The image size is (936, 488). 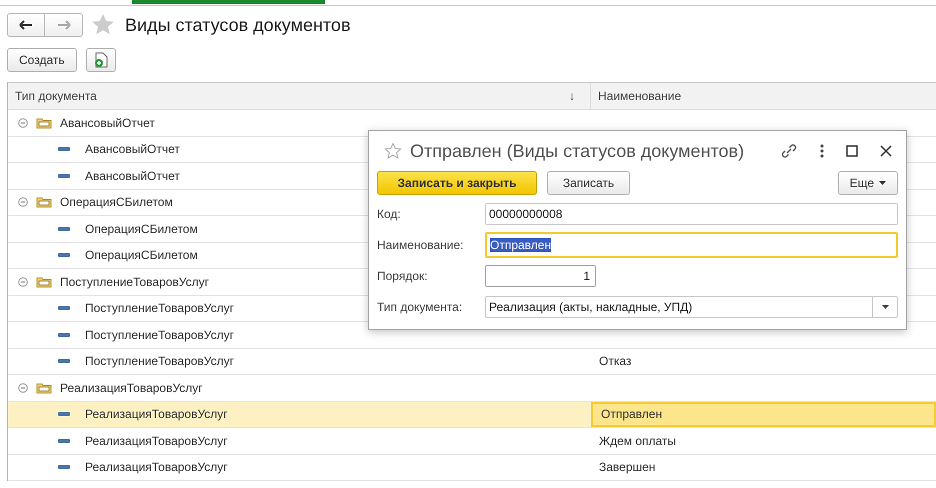 I want to click on group-name: АвансовыйОтчет, so click(x=107, y=123).